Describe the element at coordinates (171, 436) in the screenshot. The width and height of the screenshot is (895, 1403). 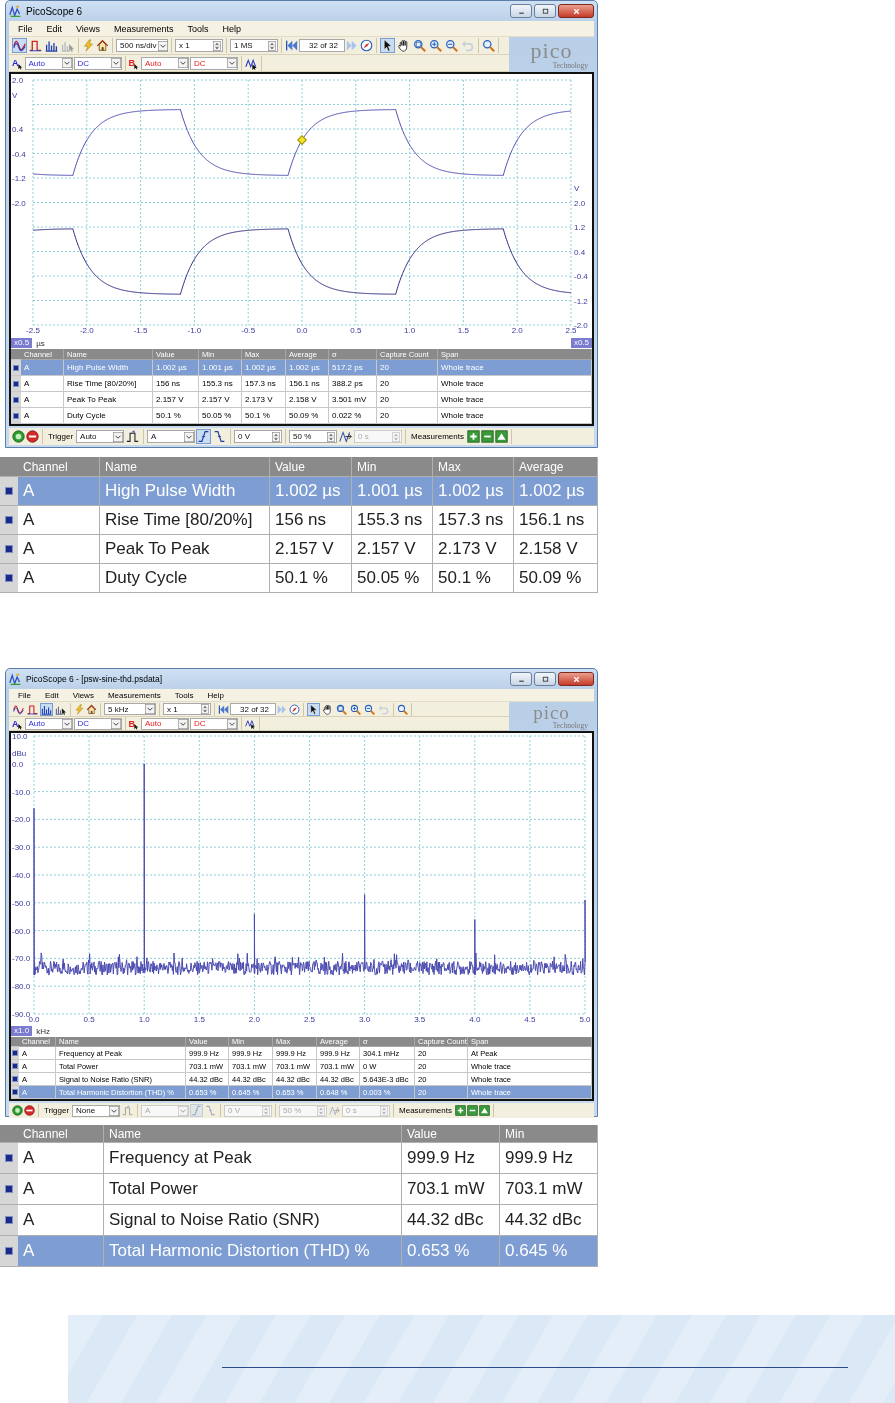
I see `trigger-channel-dropdown: A` at that location.